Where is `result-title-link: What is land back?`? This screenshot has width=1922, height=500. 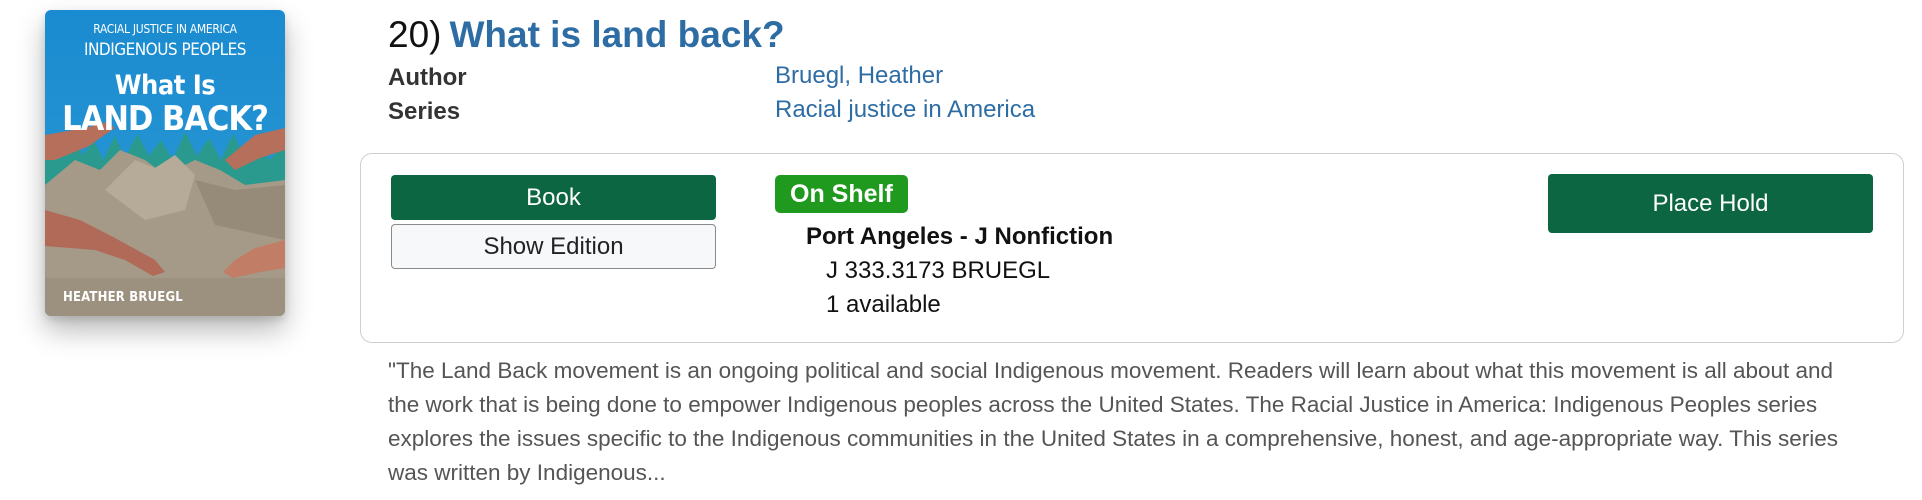
result-title-link: What is land back? is located at coordinates (616, 35).